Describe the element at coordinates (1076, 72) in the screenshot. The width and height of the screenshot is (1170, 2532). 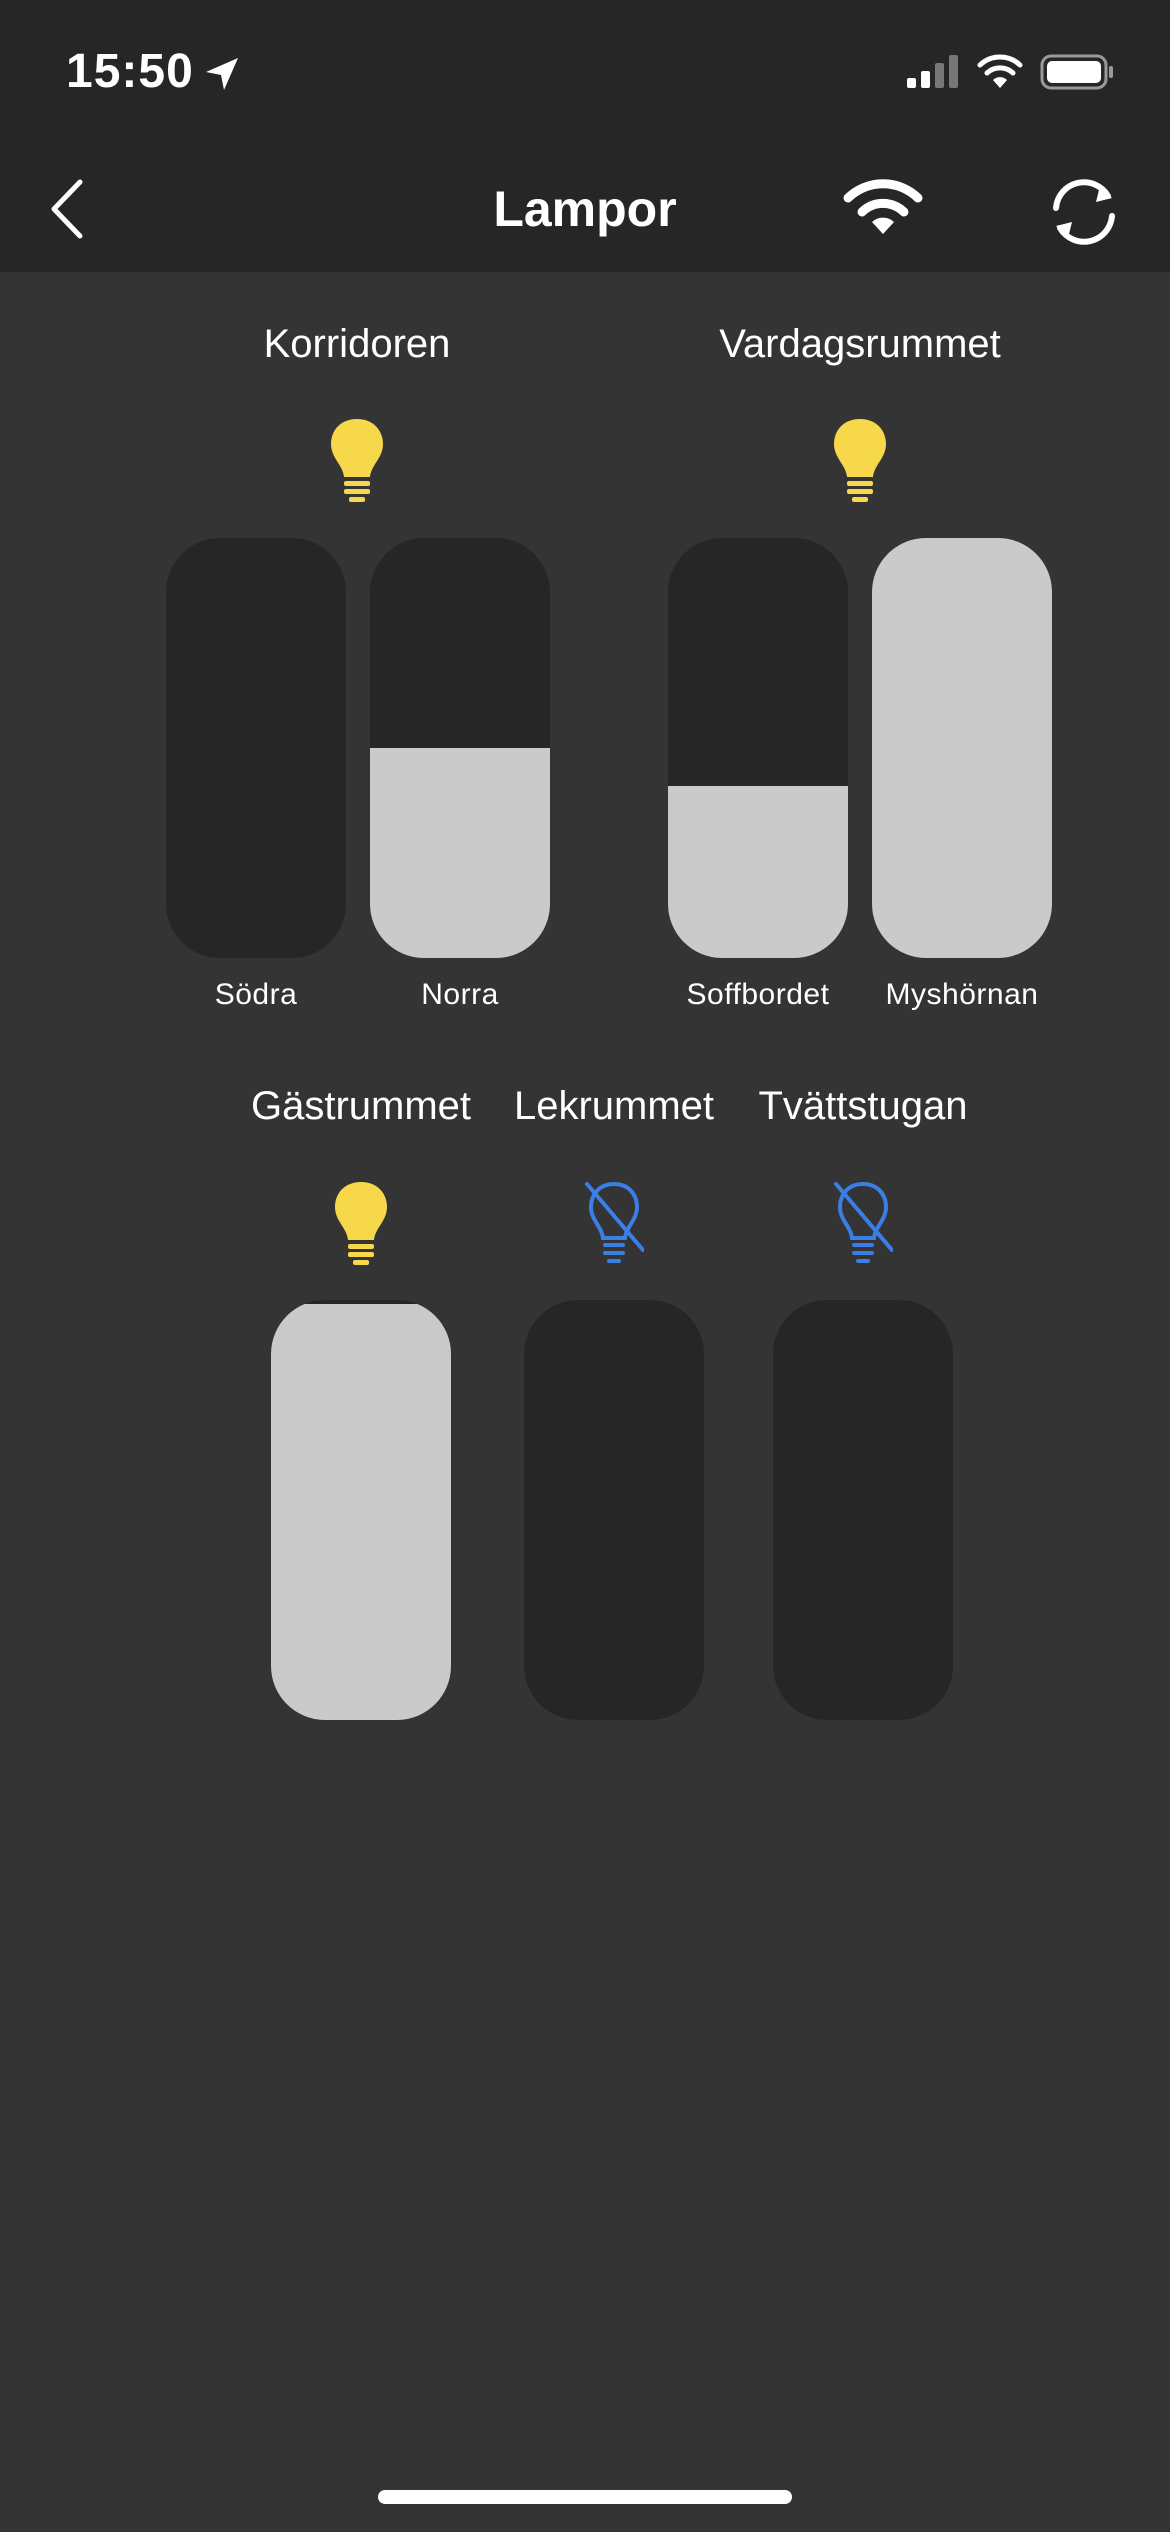
I see `battery-icon` at that location.